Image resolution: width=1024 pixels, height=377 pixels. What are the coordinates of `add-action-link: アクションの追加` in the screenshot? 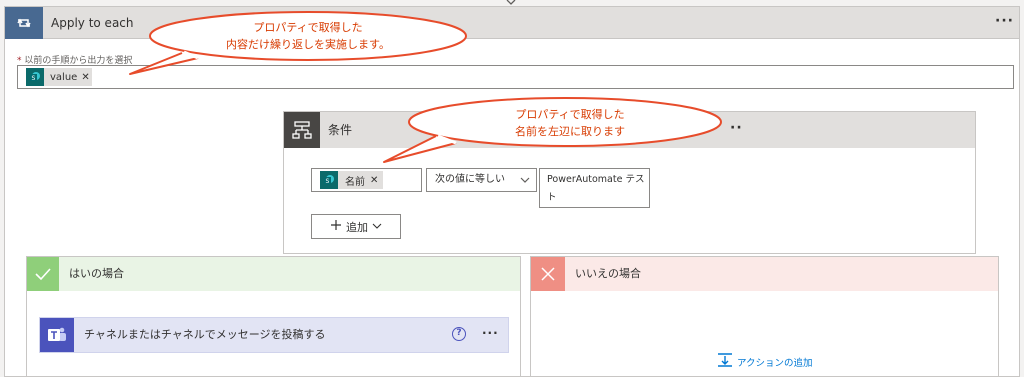 It's located at (765, 361).